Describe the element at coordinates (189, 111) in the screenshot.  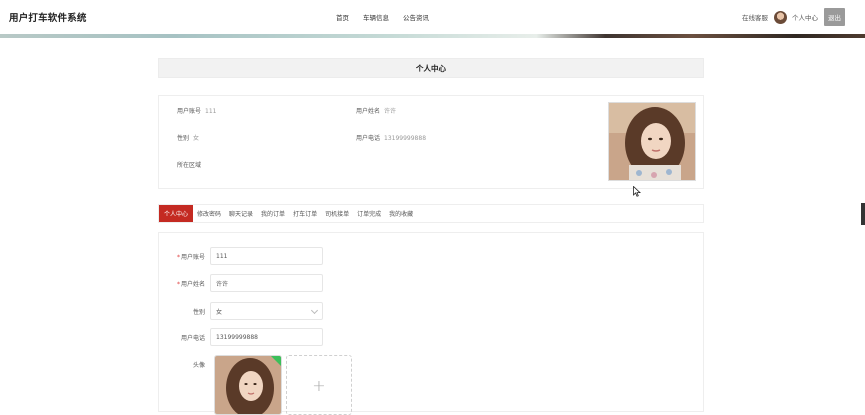
I see `info-account-label: 用户账号` at that location.